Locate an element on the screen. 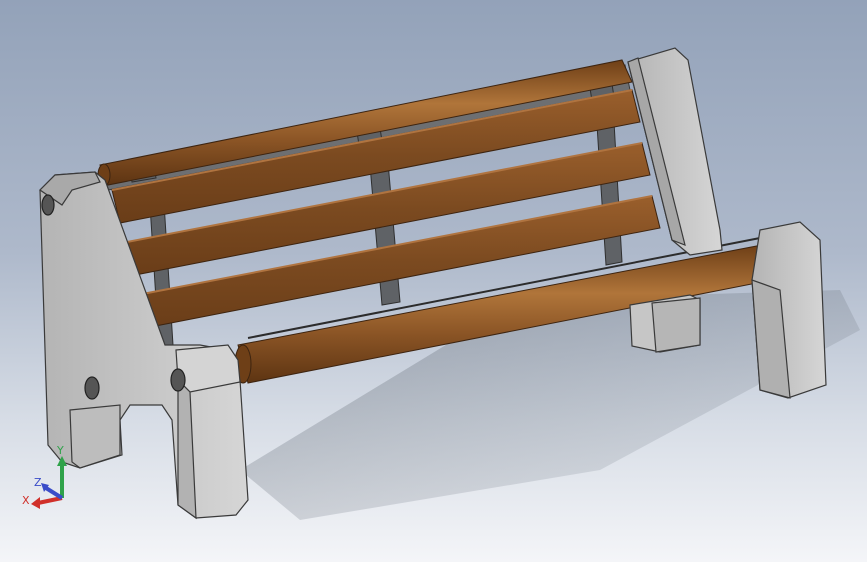 The image size is (867, 562). z-axis-arrow is located at coordinates (52, 491).